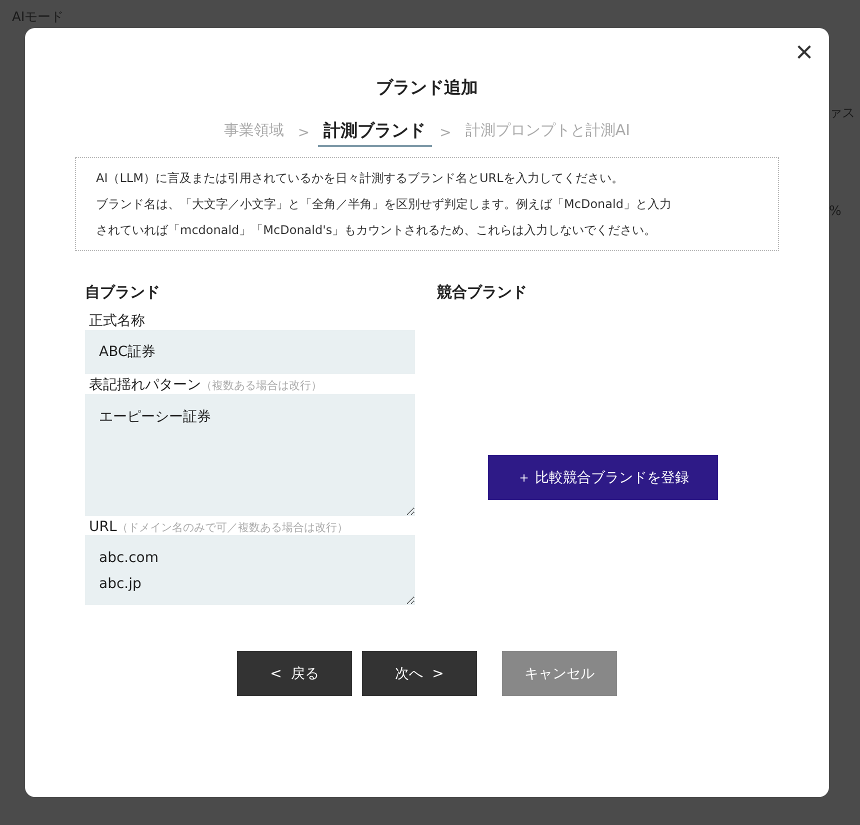  I want to click on dialog-title: ブランド追加, so click(427, 88).